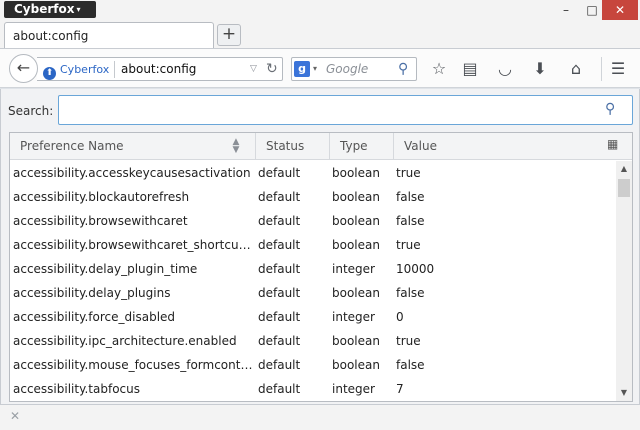 Image resolution: width=640 pixels, height=430 pixels. What do you see at coordinates (345, 110) in the screenshot?
I see `preference-search-input` at bounding box center [345, 110].